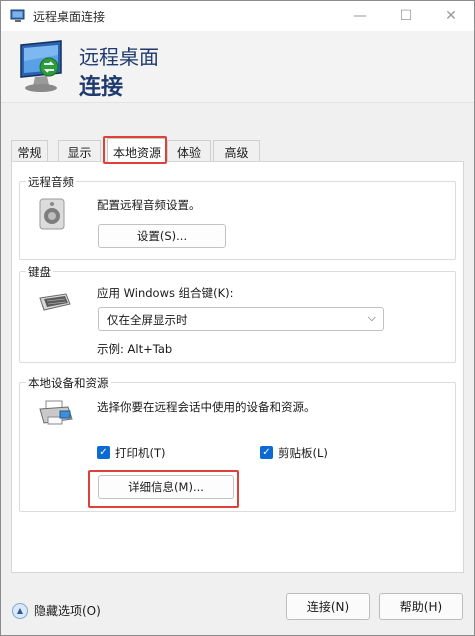 This screenshot has height=636, width=475. I want to click on printer-device-icon, so click(56, 412).